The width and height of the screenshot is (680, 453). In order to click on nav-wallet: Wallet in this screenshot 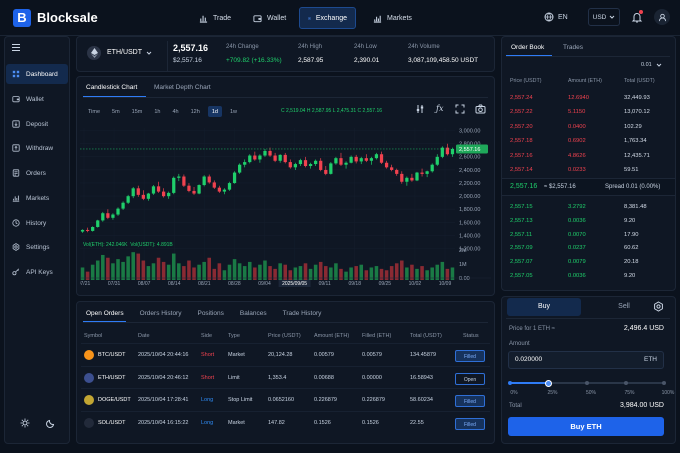, I will do `click(269, 18)`.